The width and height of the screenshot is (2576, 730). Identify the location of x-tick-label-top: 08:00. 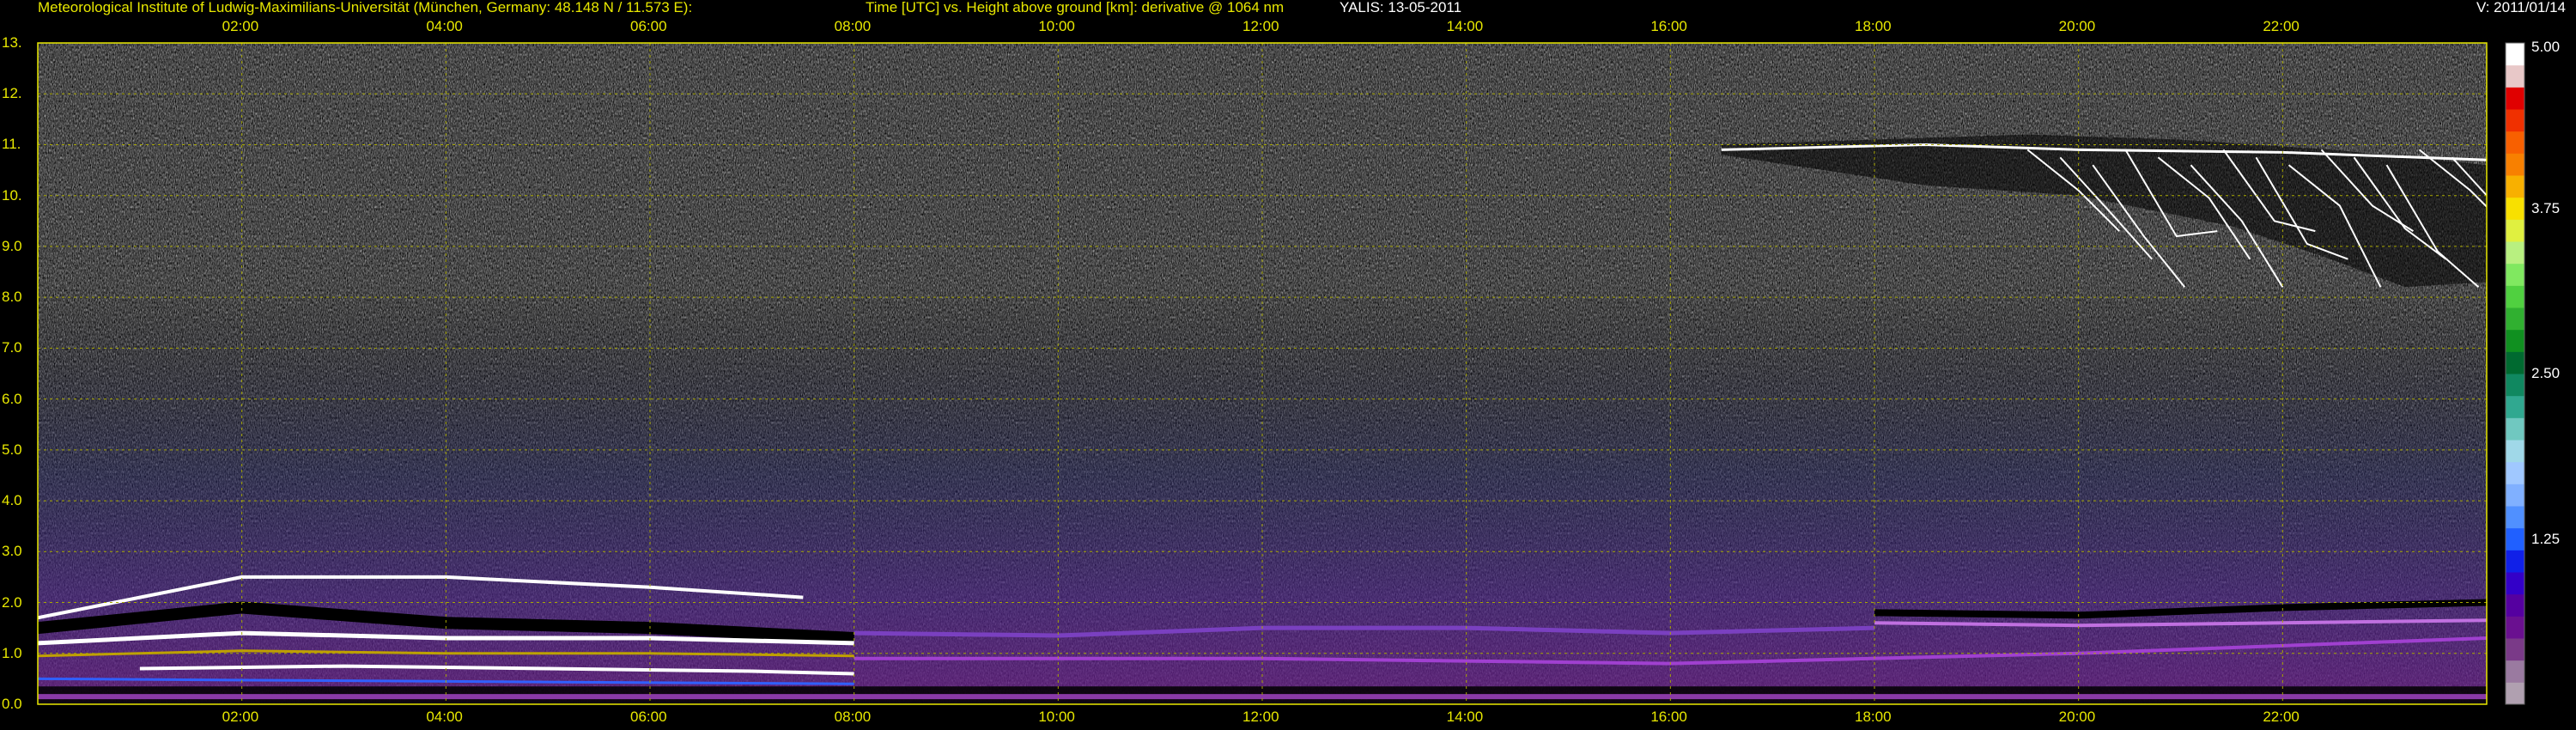
(853, 26).